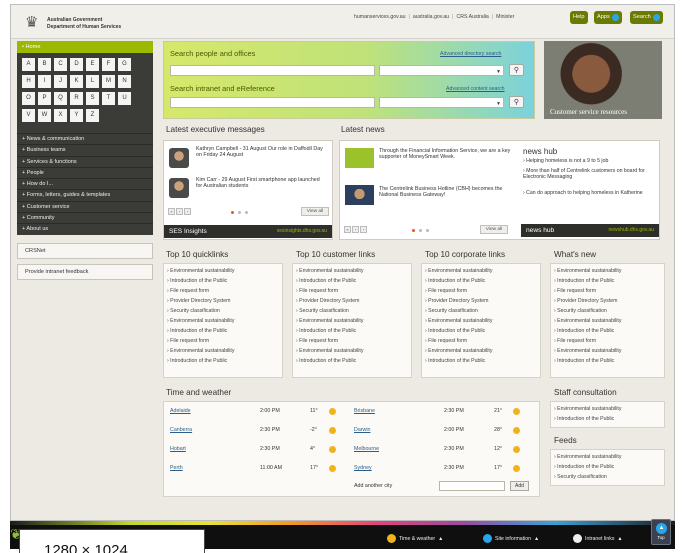 This screenshot has width=685, height=553. What do you see at coordinates (603, 80) in the screenshot?
I see `customer-service-photo: Customer service resources` at bounding box center [603, 80].